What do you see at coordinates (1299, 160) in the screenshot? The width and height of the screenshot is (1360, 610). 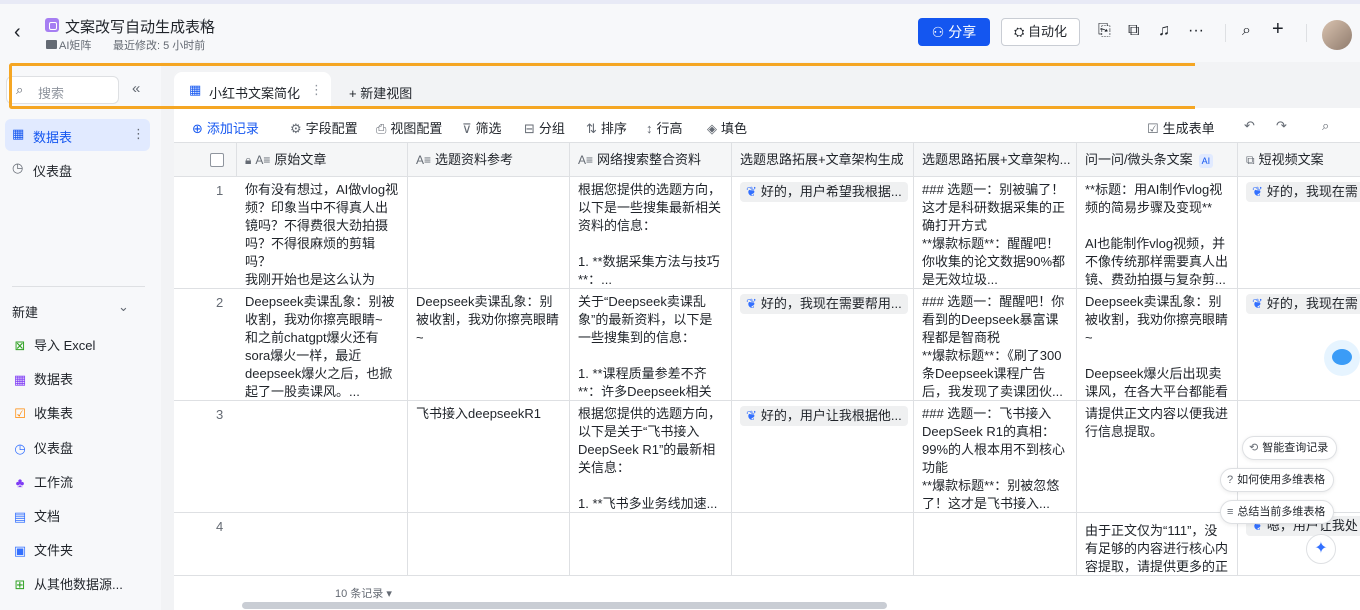 I see `column-header-short-video: ⧉ 短视频文案` at bounding box center [1299, 160].